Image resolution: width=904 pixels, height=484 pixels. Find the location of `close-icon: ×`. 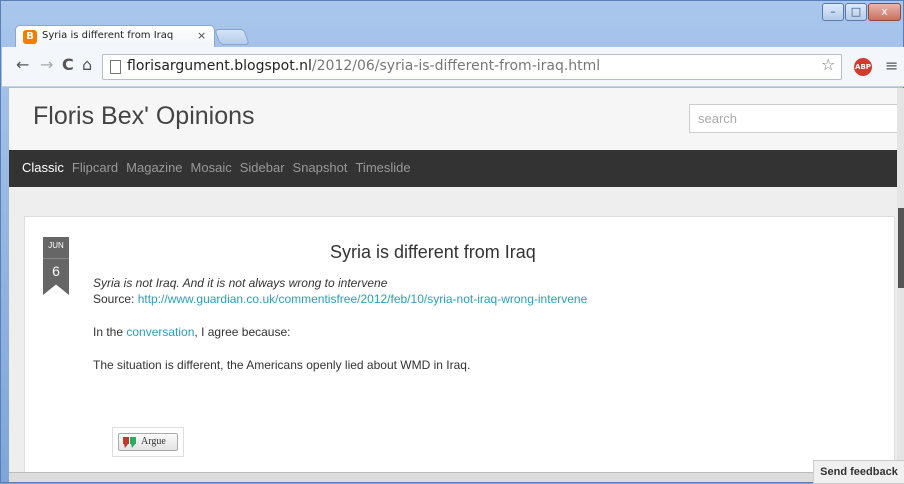

close-icon: × is located at coordinates (201, 35).